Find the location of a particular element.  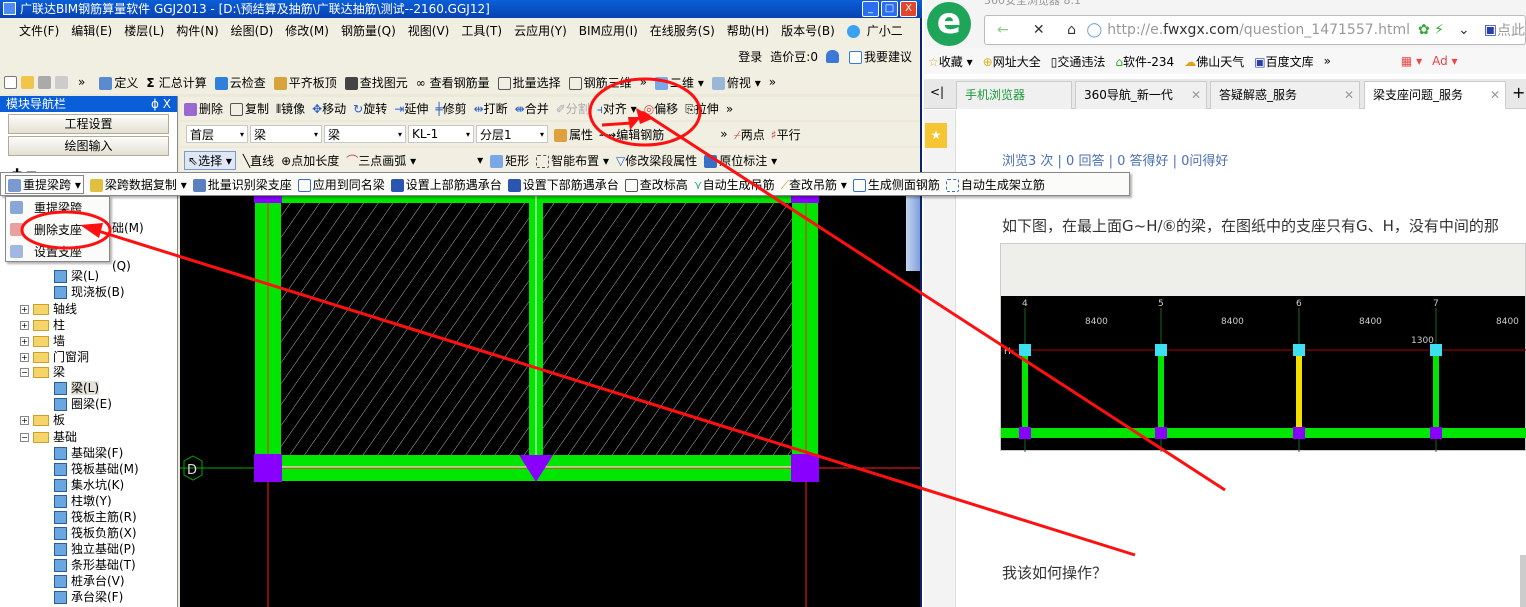

tree-folder: + 柱 is located at coordinates (42, 325).